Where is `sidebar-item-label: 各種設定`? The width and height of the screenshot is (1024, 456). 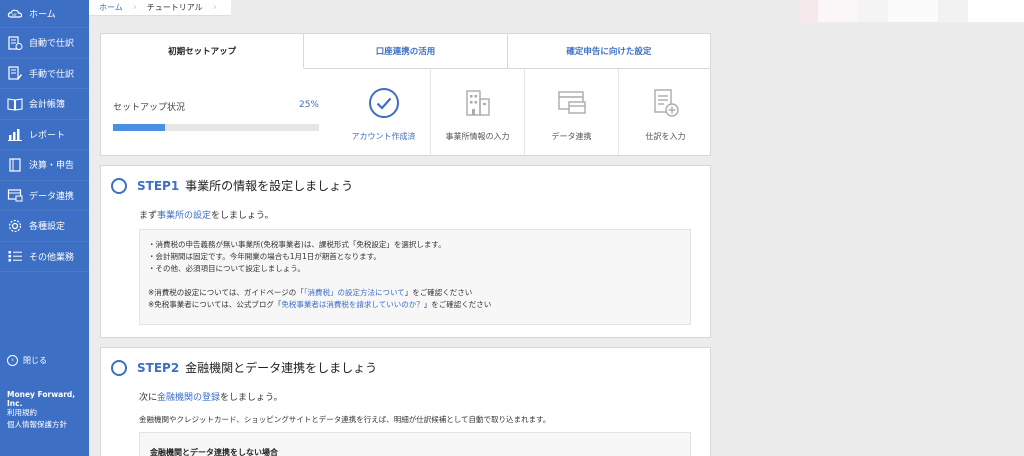
sidebar-item-label: 各種設定 is located at coordinates (47, 227).